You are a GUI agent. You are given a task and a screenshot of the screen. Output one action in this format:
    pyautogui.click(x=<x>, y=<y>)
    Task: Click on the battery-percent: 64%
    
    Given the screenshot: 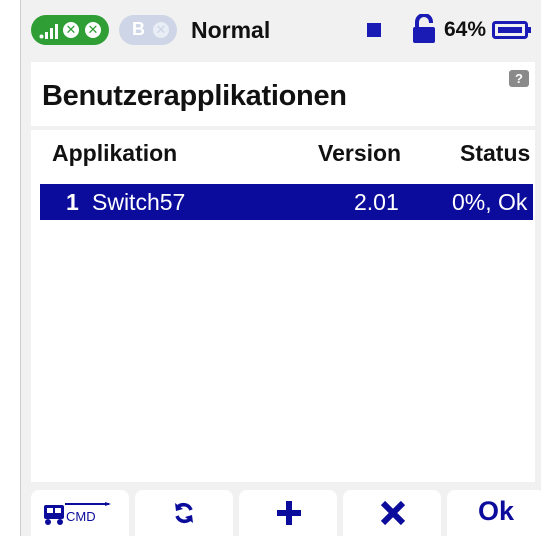 What is the action you would take?
    pyautogui.click(x=465, y=29)
    